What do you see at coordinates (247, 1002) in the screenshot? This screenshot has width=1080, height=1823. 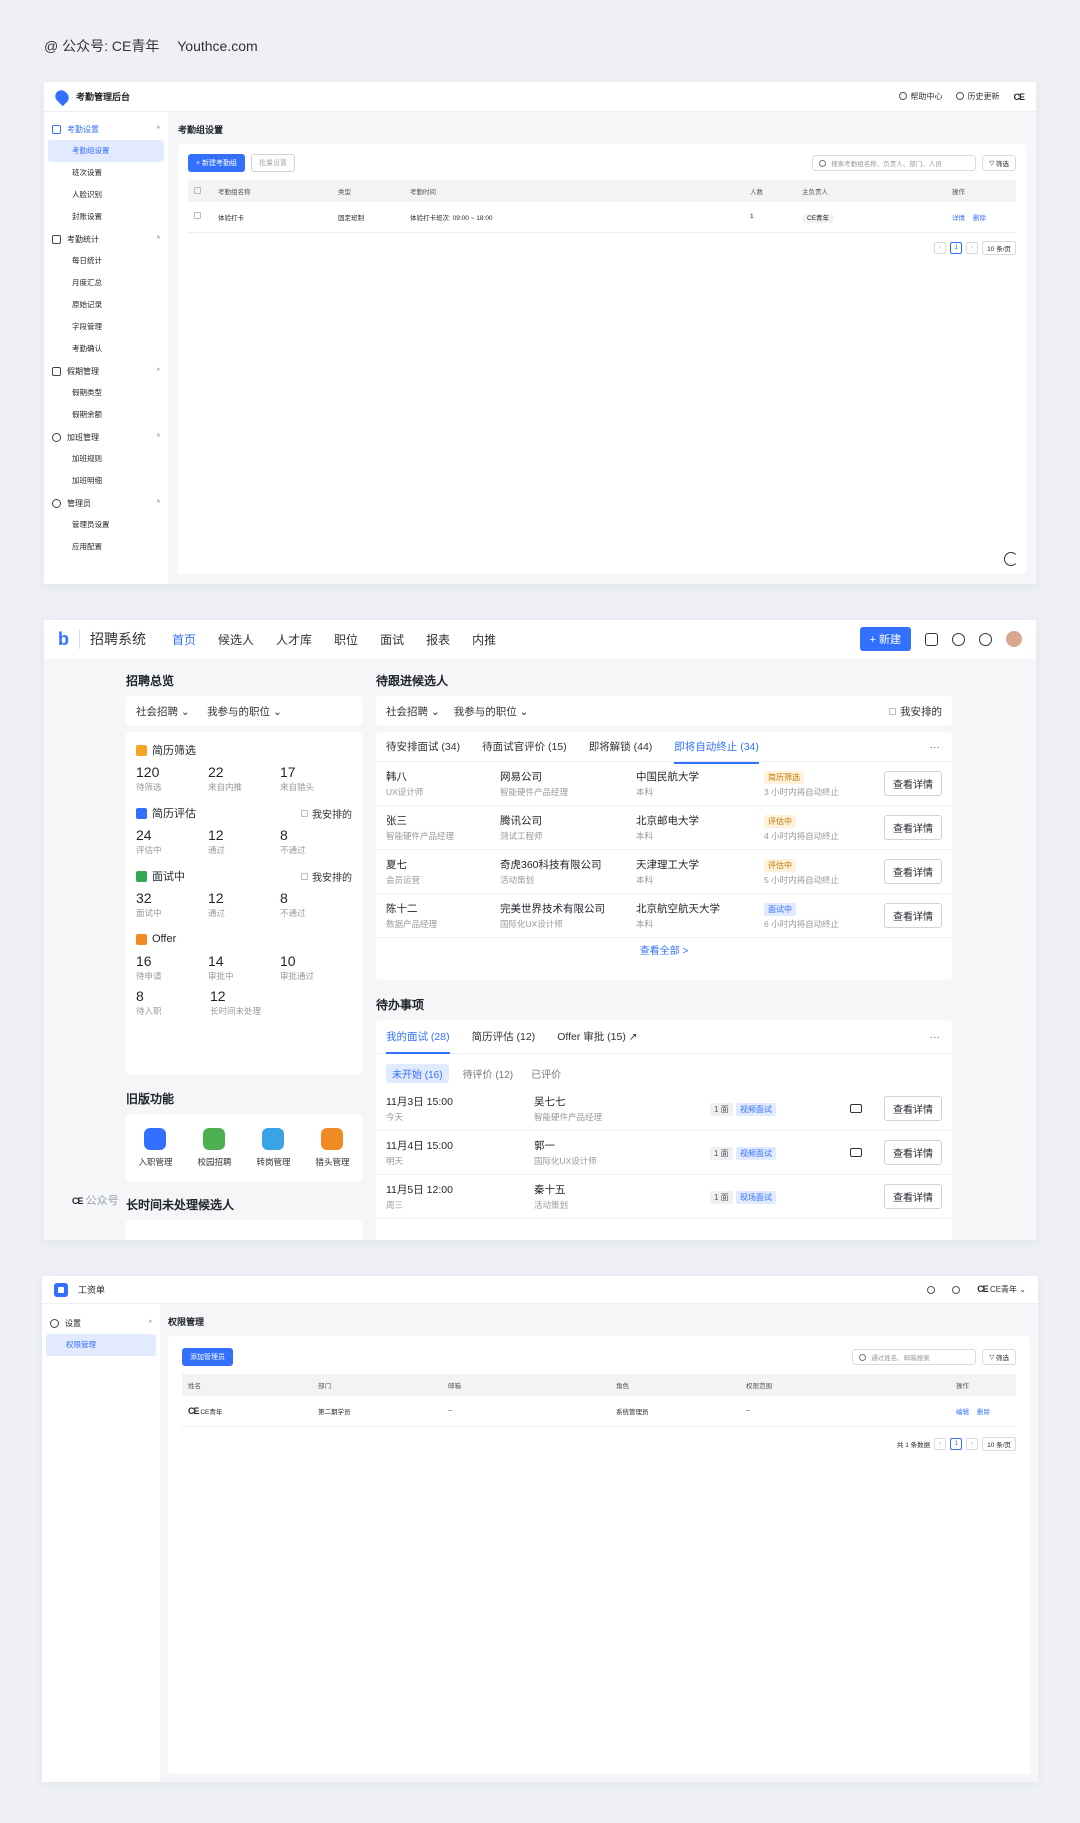 I see `stat: 12 长时间未处理` at bounding box center [247, 1002].